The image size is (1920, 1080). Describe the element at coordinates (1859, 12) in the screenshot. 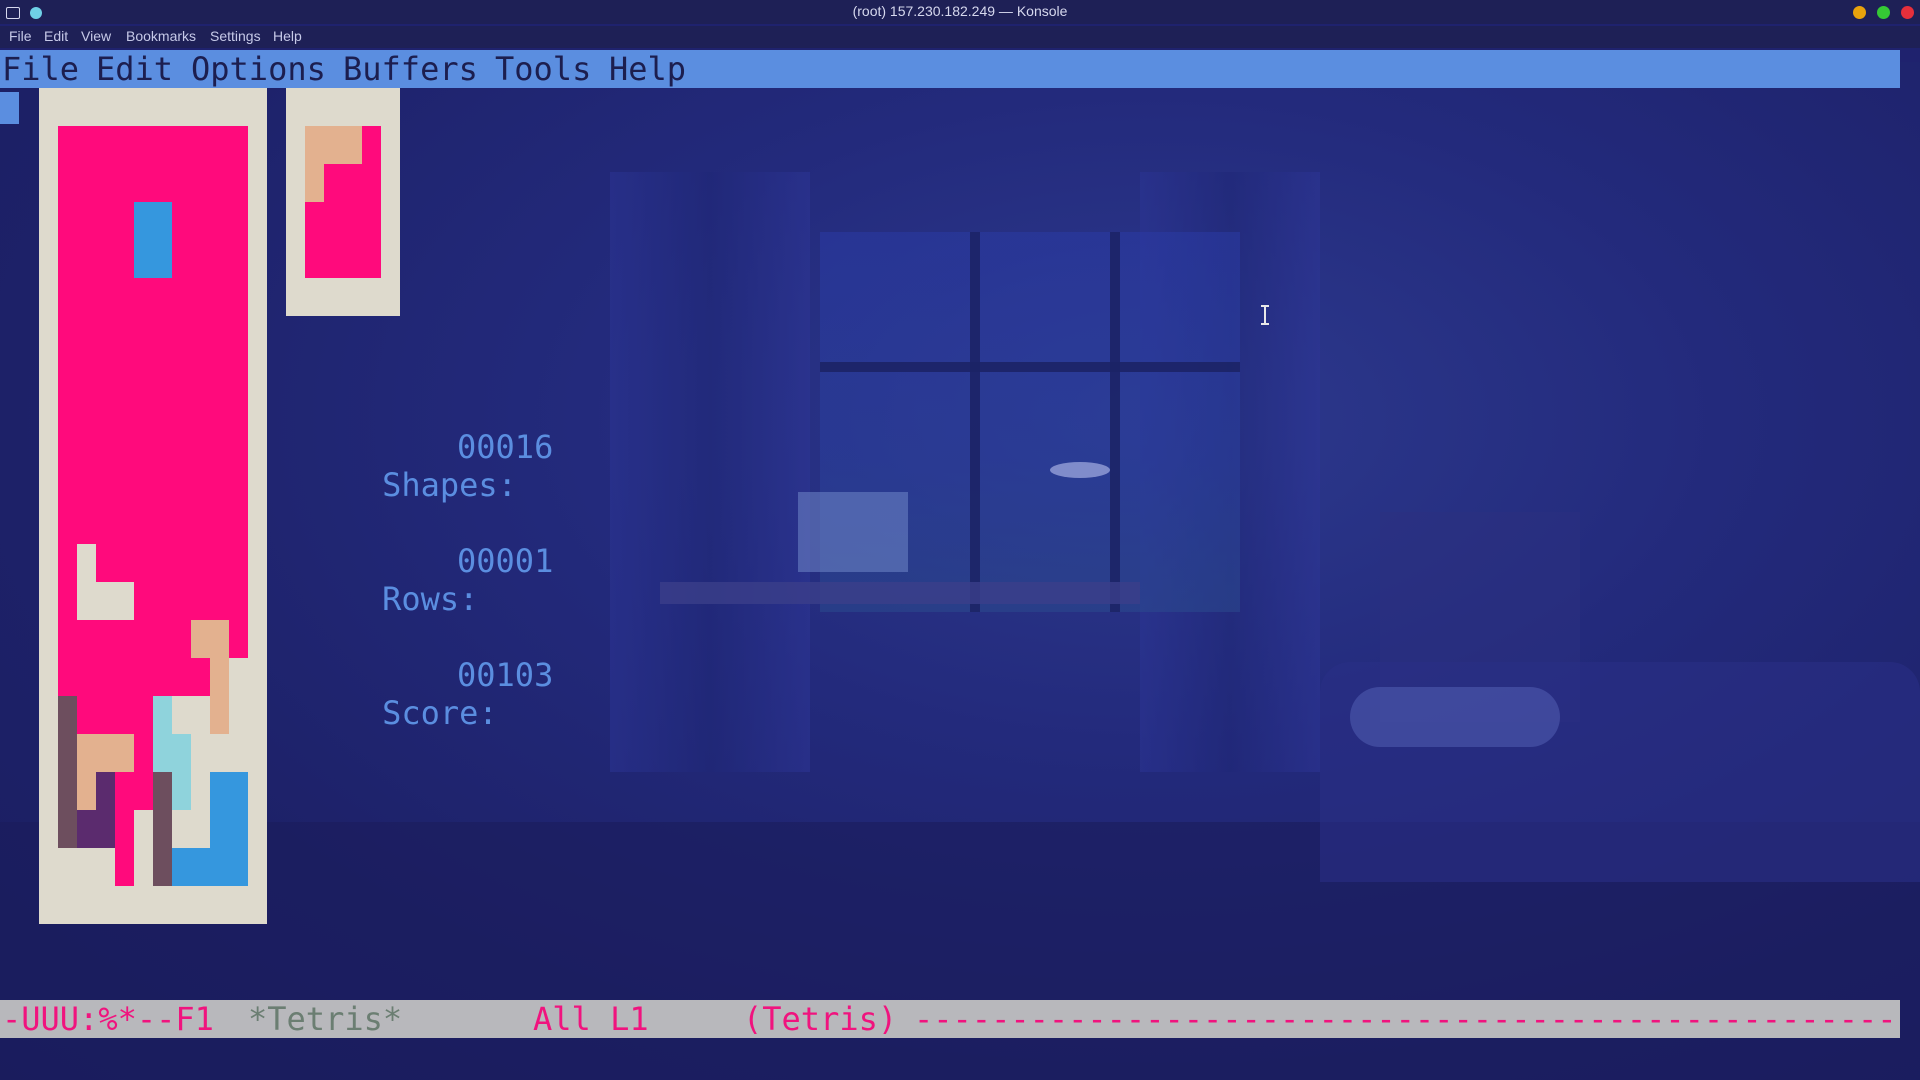

I see `minimize-button` at that location.